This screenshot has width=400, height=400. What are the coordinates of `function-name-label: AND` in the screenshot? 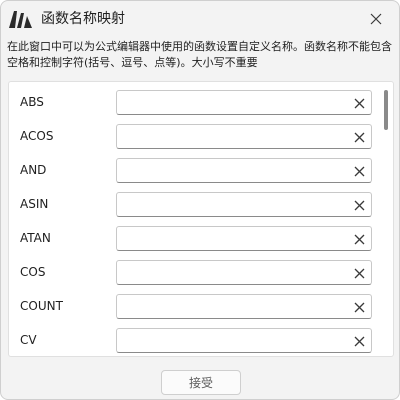 It's located at (33, 170).